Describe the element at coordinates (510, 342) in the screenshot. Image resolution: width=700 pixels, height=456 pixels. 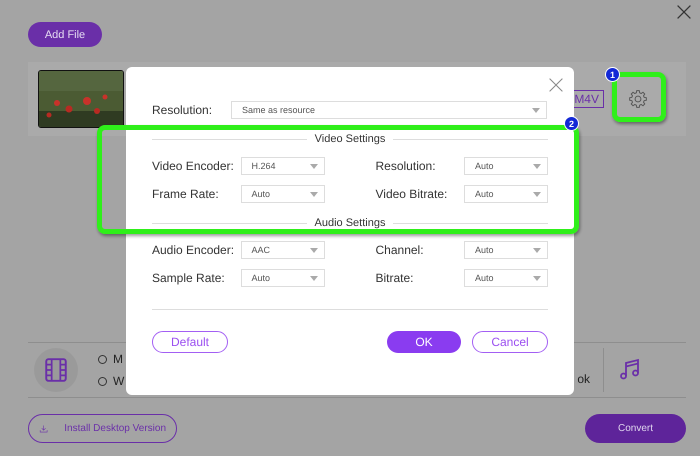
I see `dialog-button: Cancel` at that location.